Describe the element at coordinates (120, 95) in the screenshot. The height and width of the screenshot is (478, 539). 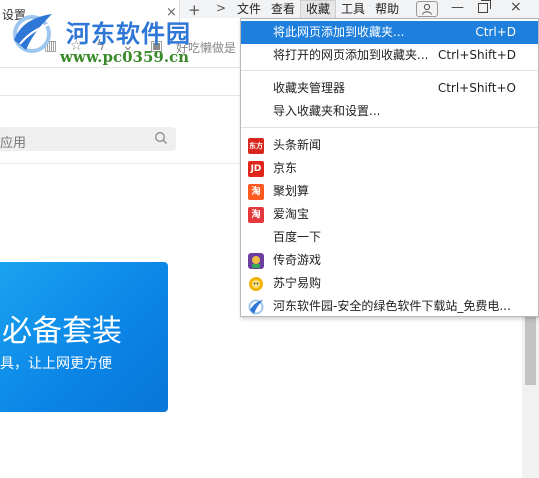
I see `page-divider` at that location.